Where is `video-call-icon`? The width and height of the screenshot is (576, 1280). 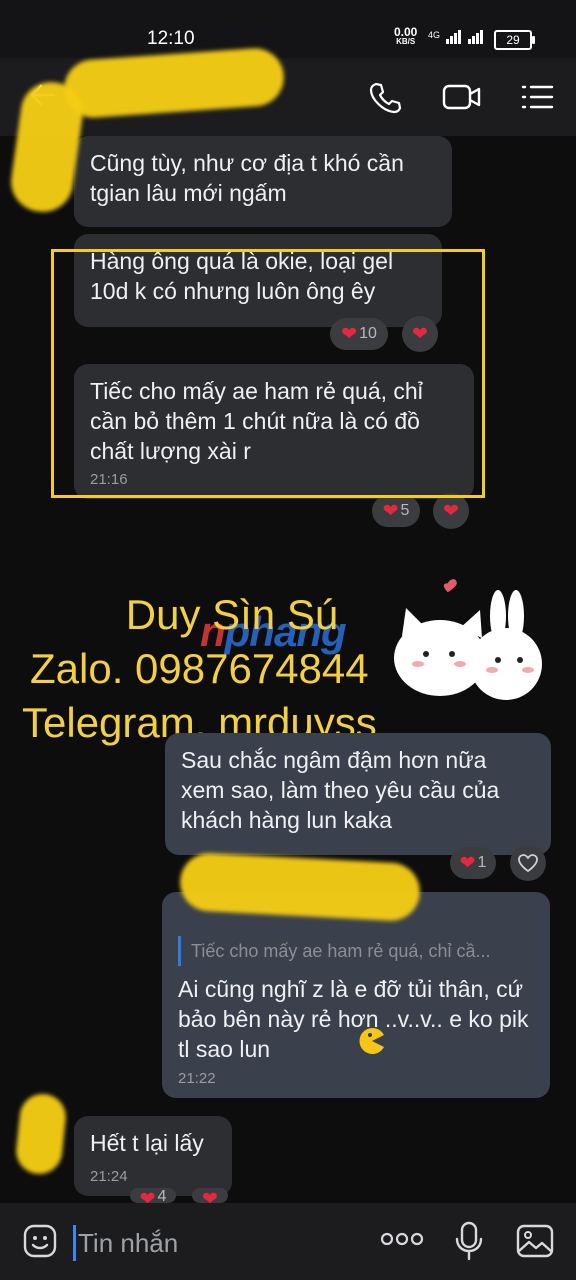 video-call-icon is located at coordinates (462, 99).